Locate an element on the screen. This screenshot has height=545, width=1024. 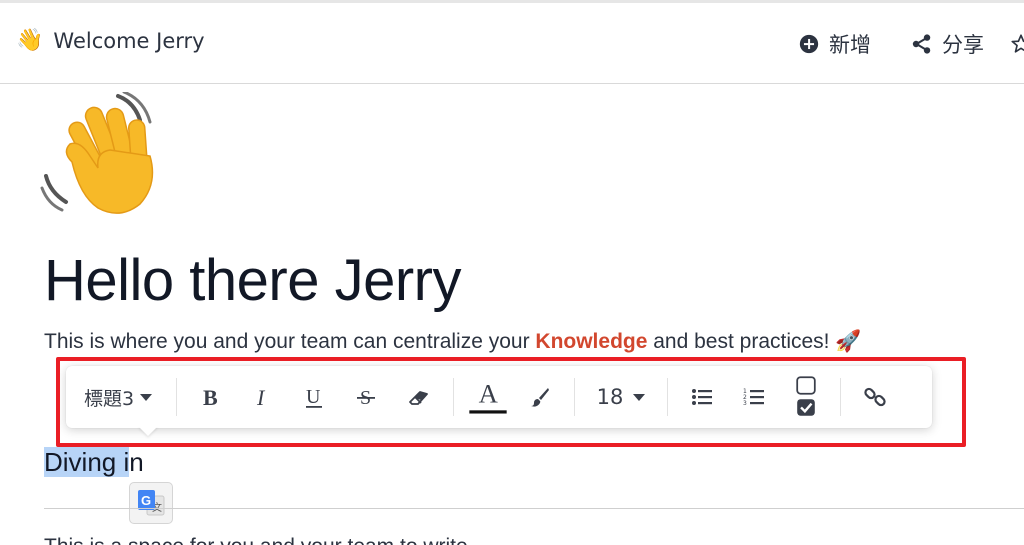
page-title: Welcome Jerry is located at coordinates (129, 41).